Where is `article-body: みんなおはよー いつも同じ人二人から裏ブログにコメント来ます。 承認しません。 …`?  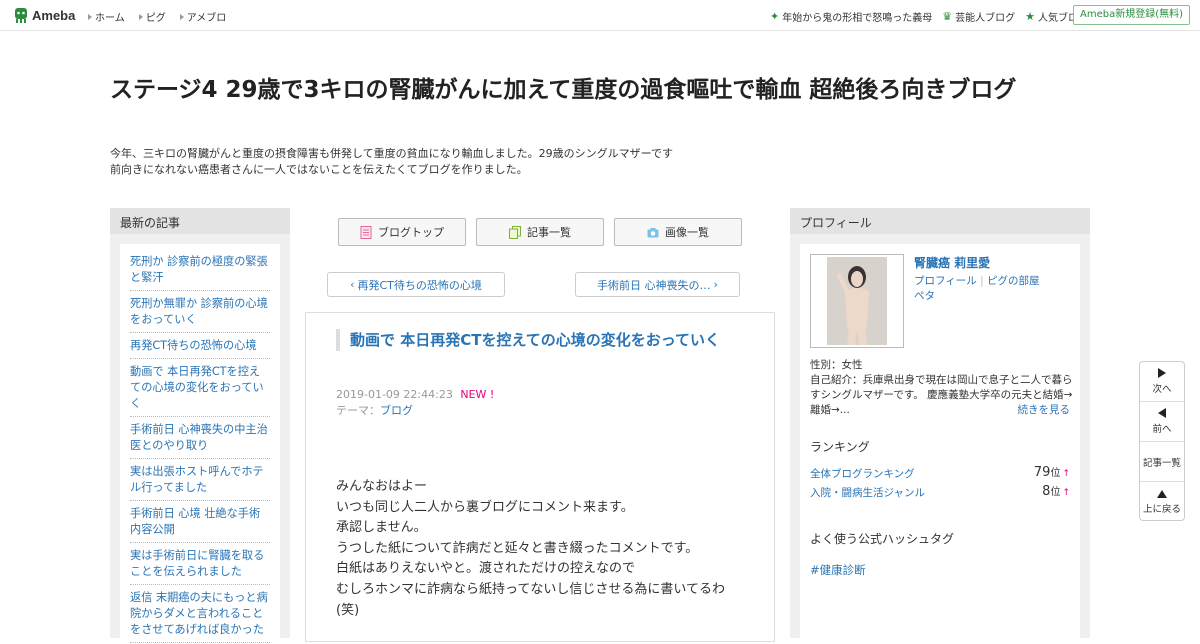 article-body: みんなおはよー いつも同じ人二人から裏ブログにコメント来ます。 承認しません。 … is located at coordinates (541, 549).